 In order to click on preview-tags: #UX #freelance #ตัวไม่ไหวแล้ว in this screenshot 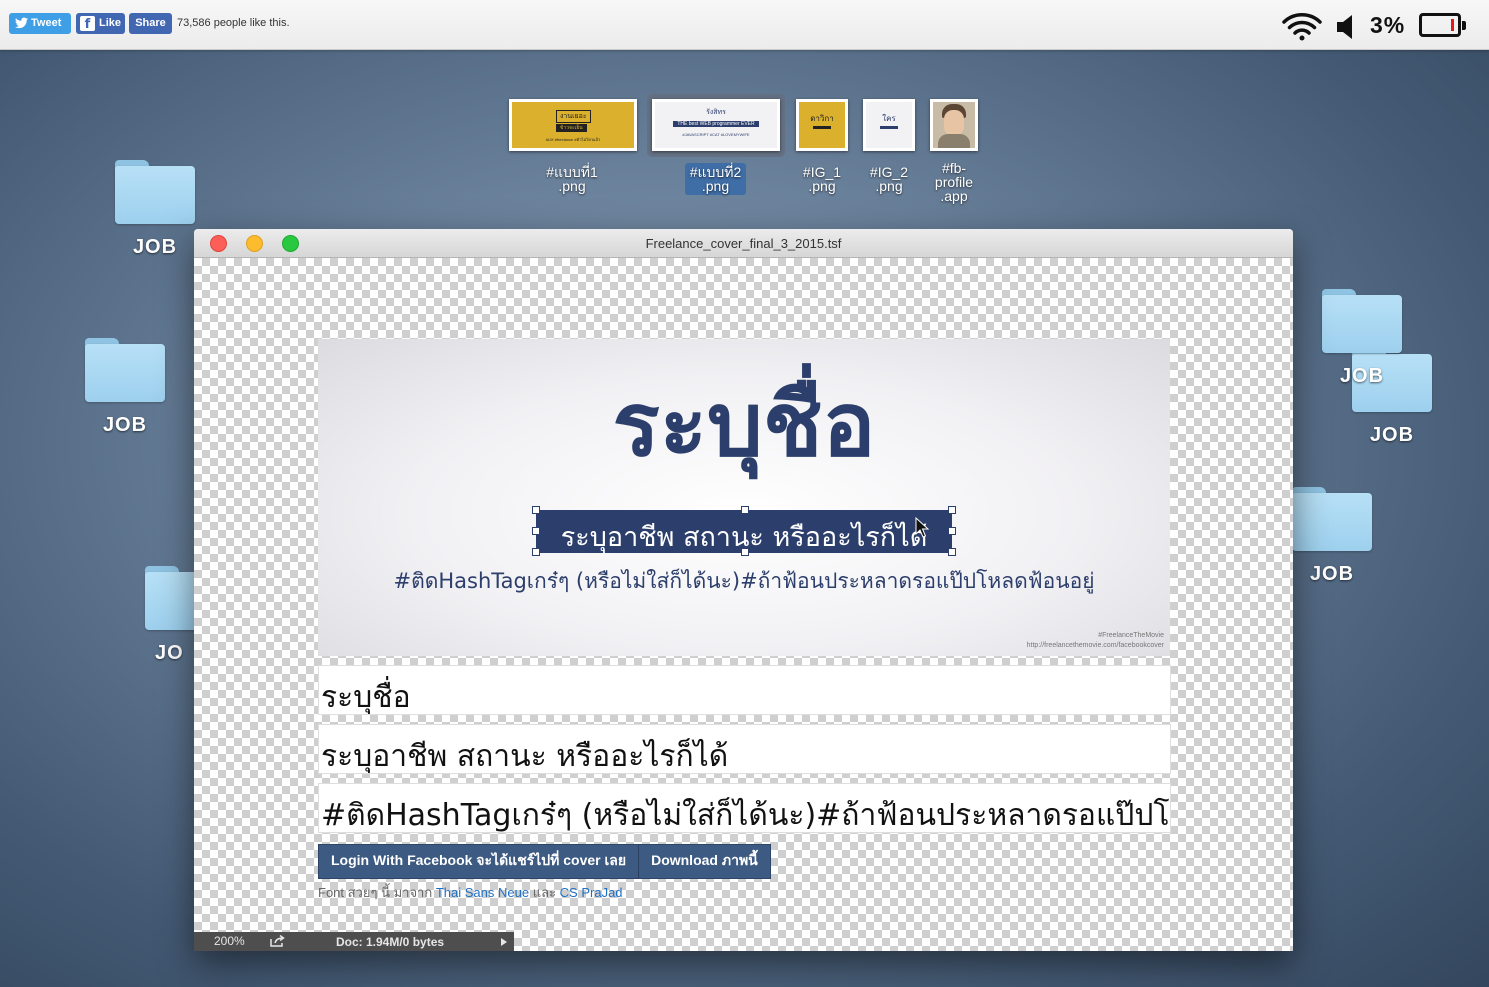, I will do `click(573, 139)`.